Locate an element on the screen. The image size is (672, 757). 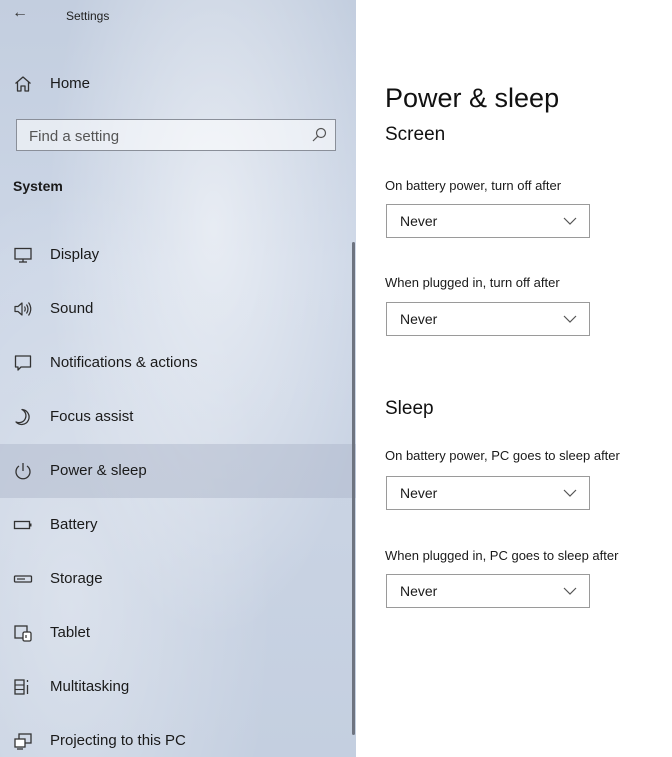
sidebar-scrollbar is located at coordinates (353, 488).